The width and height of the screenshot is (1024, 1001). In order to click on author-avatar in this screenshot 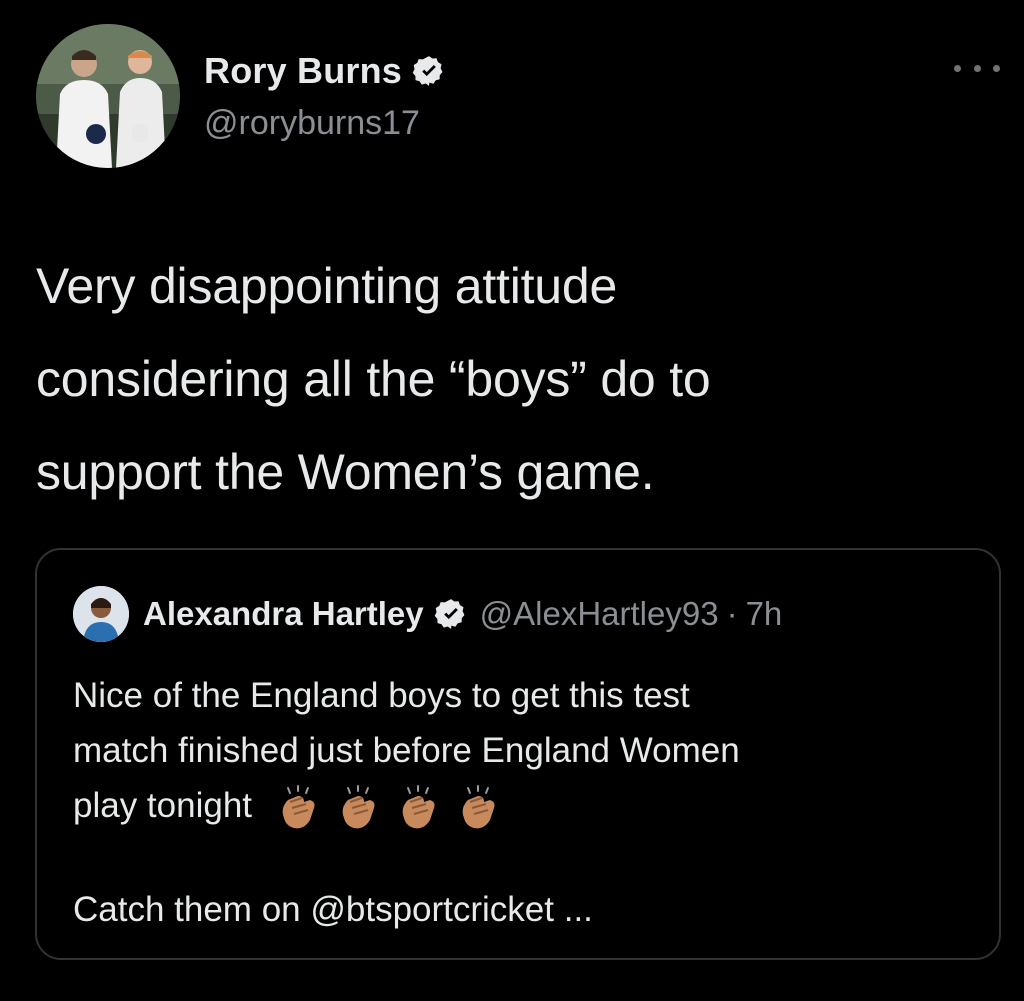, I will do `click(108, 96)`.